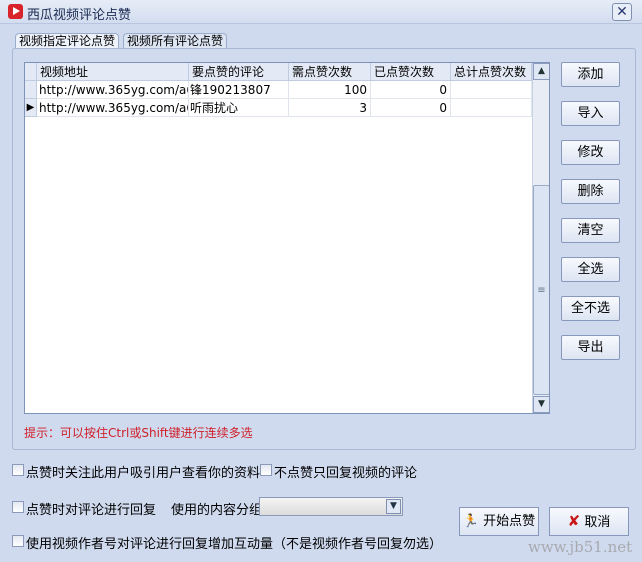 This screenshot has height=562, width=642. I want to click on select-all-button: 全选, so click(590, 269).